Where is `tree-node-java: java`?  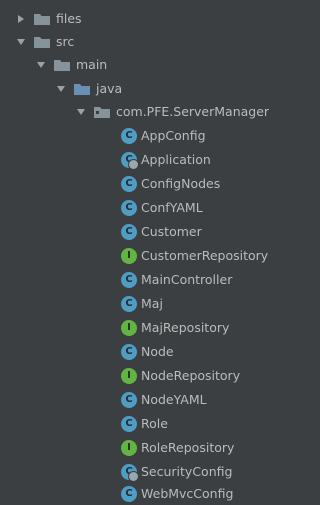
tree-node-java: java is located at coordinates (147, 88).